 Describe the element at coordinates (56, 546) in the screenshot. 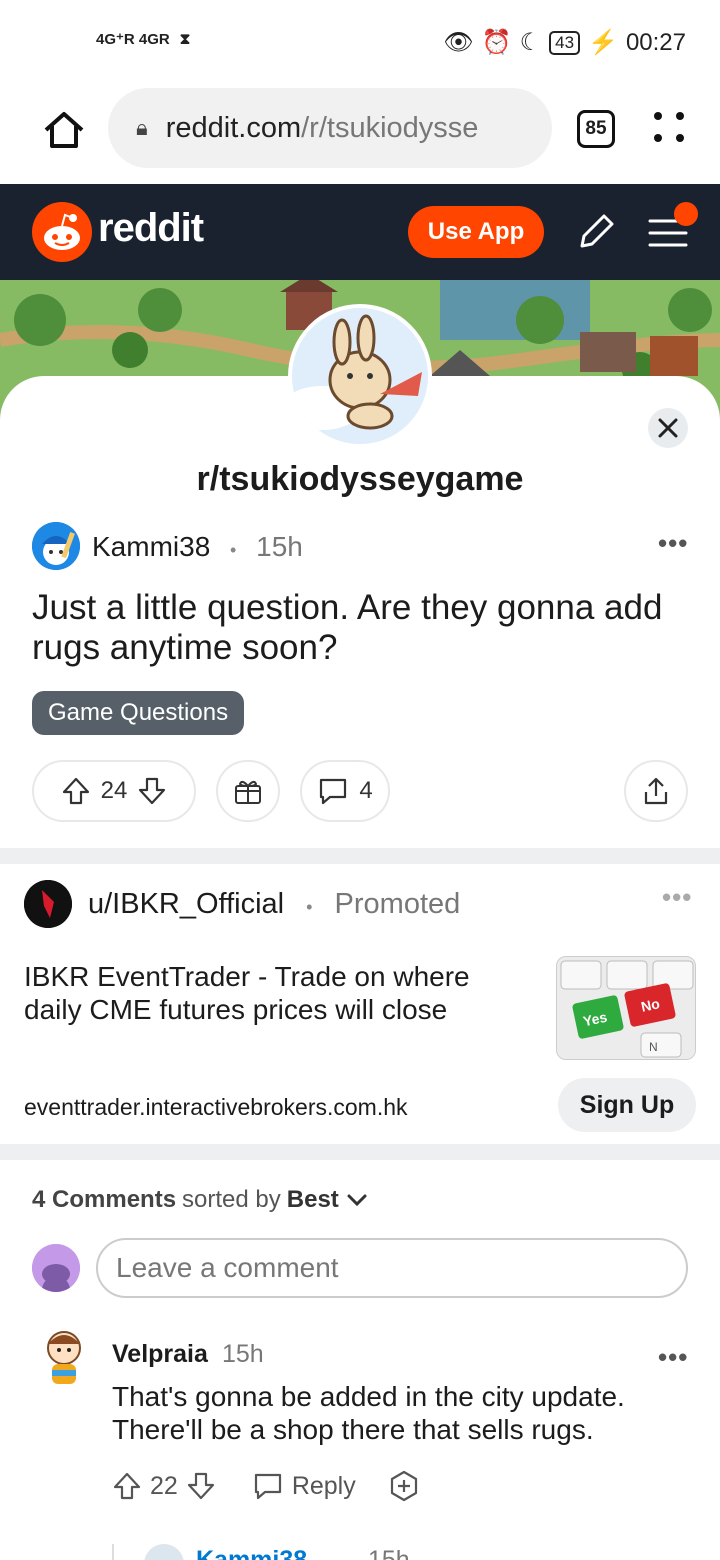

I see `author-avatar` at that location.